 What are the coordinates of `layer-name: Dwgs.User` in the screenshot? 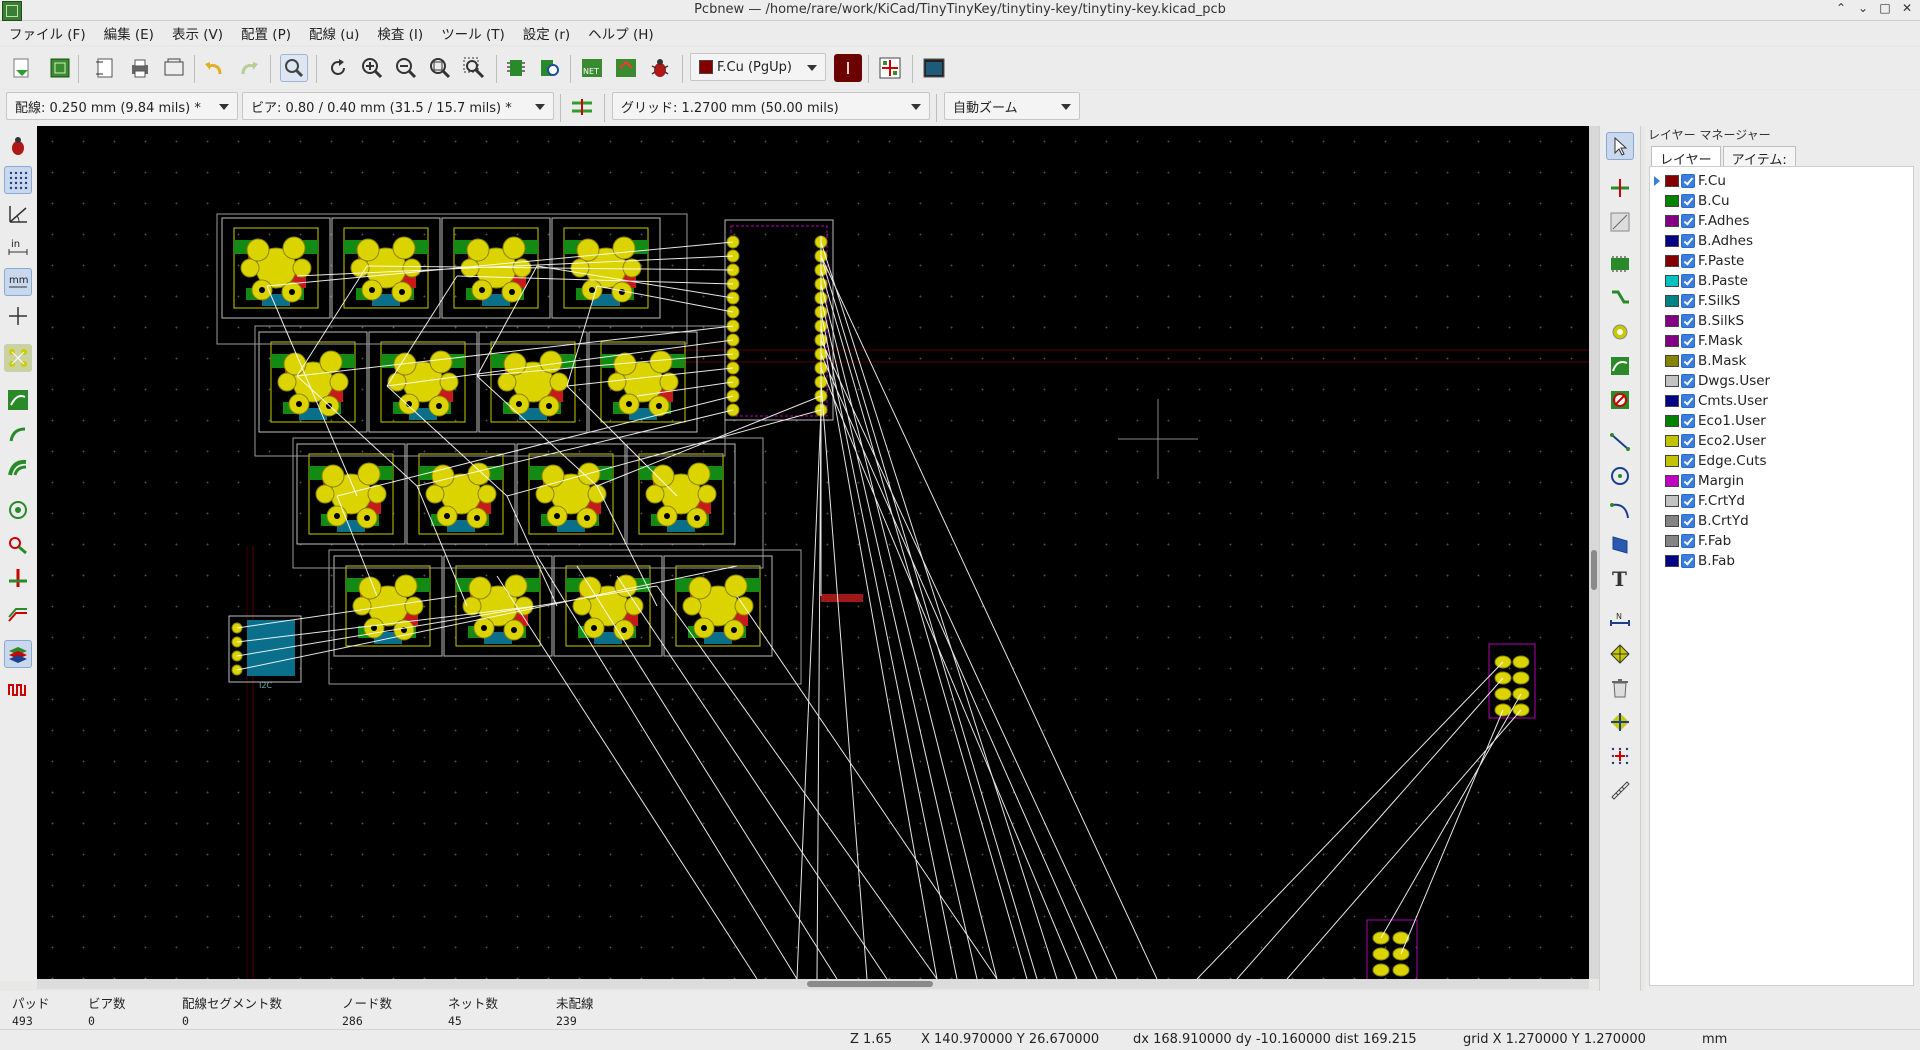 It's located at (1734, 381).